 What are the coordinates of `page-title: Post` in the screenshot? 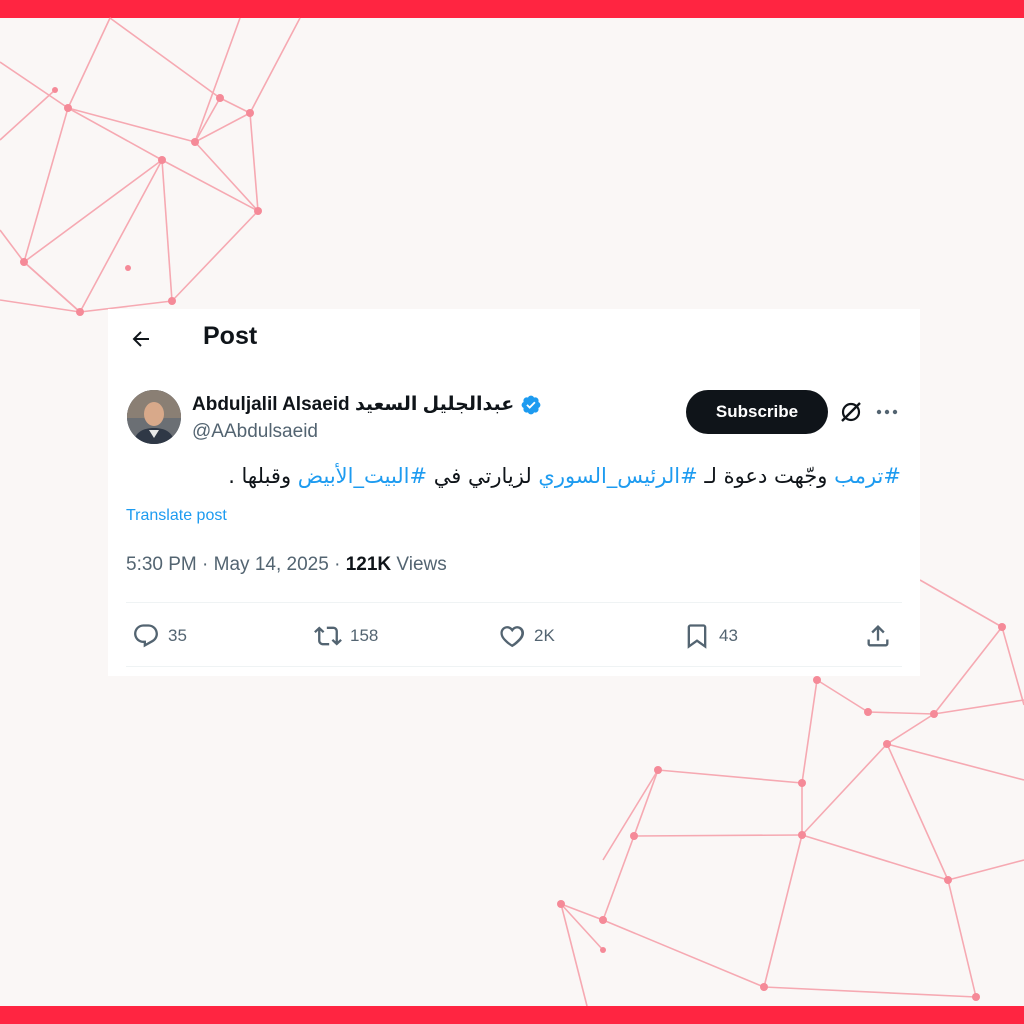 It's located at (230, 336).